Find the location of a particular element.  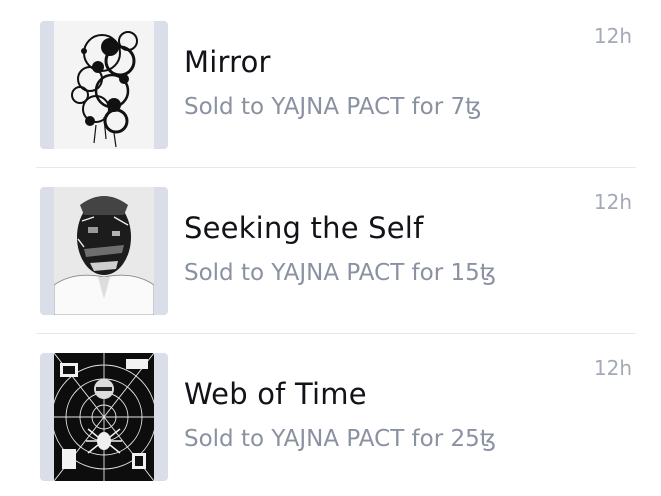

spider-web-collage-artwork-icon is located at coordinates (104, 417).